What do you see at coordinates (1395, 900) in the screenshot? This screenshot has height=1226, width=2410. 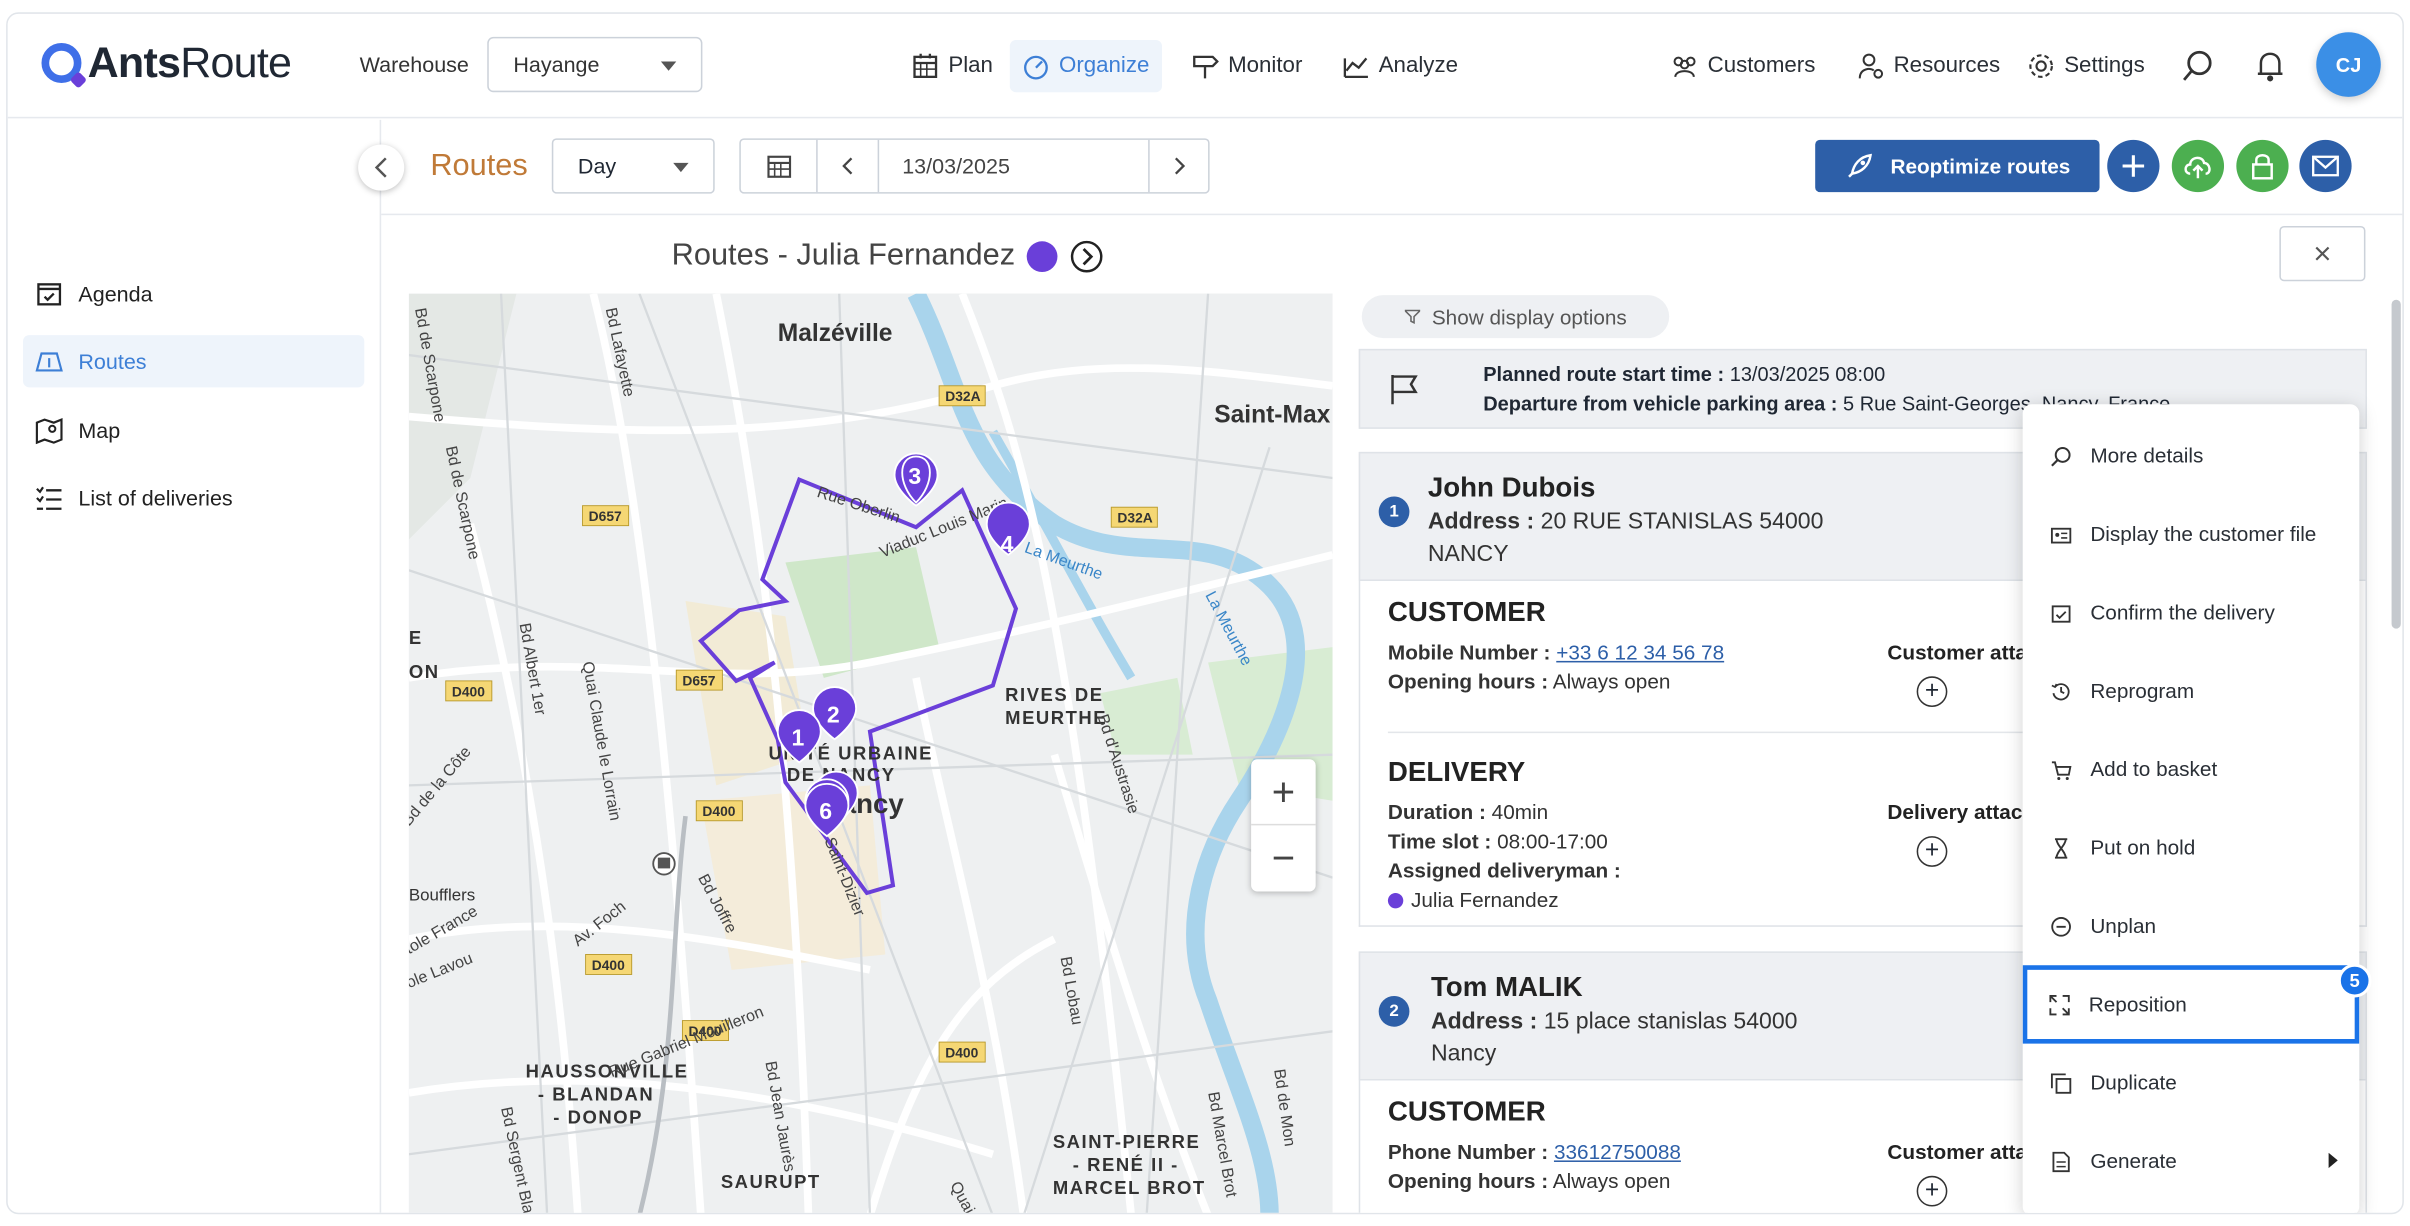 I see `deliveryman-color-dot` at bounding box center [1395, 900].